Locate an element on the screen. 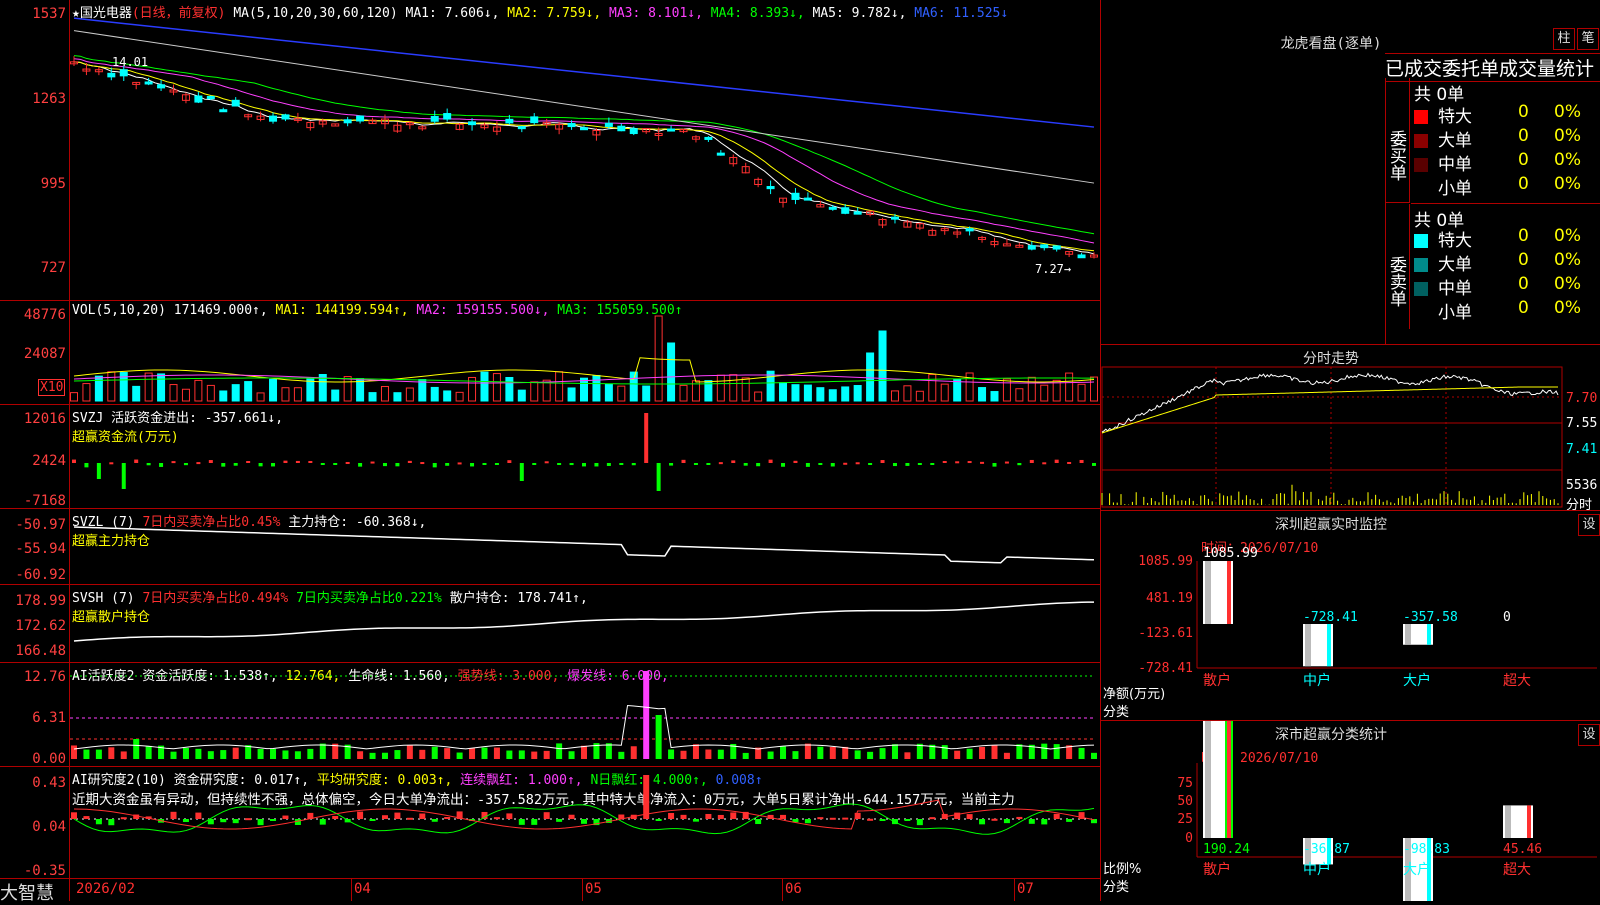  category-bar-edge is located at coordinates (1529, 821).